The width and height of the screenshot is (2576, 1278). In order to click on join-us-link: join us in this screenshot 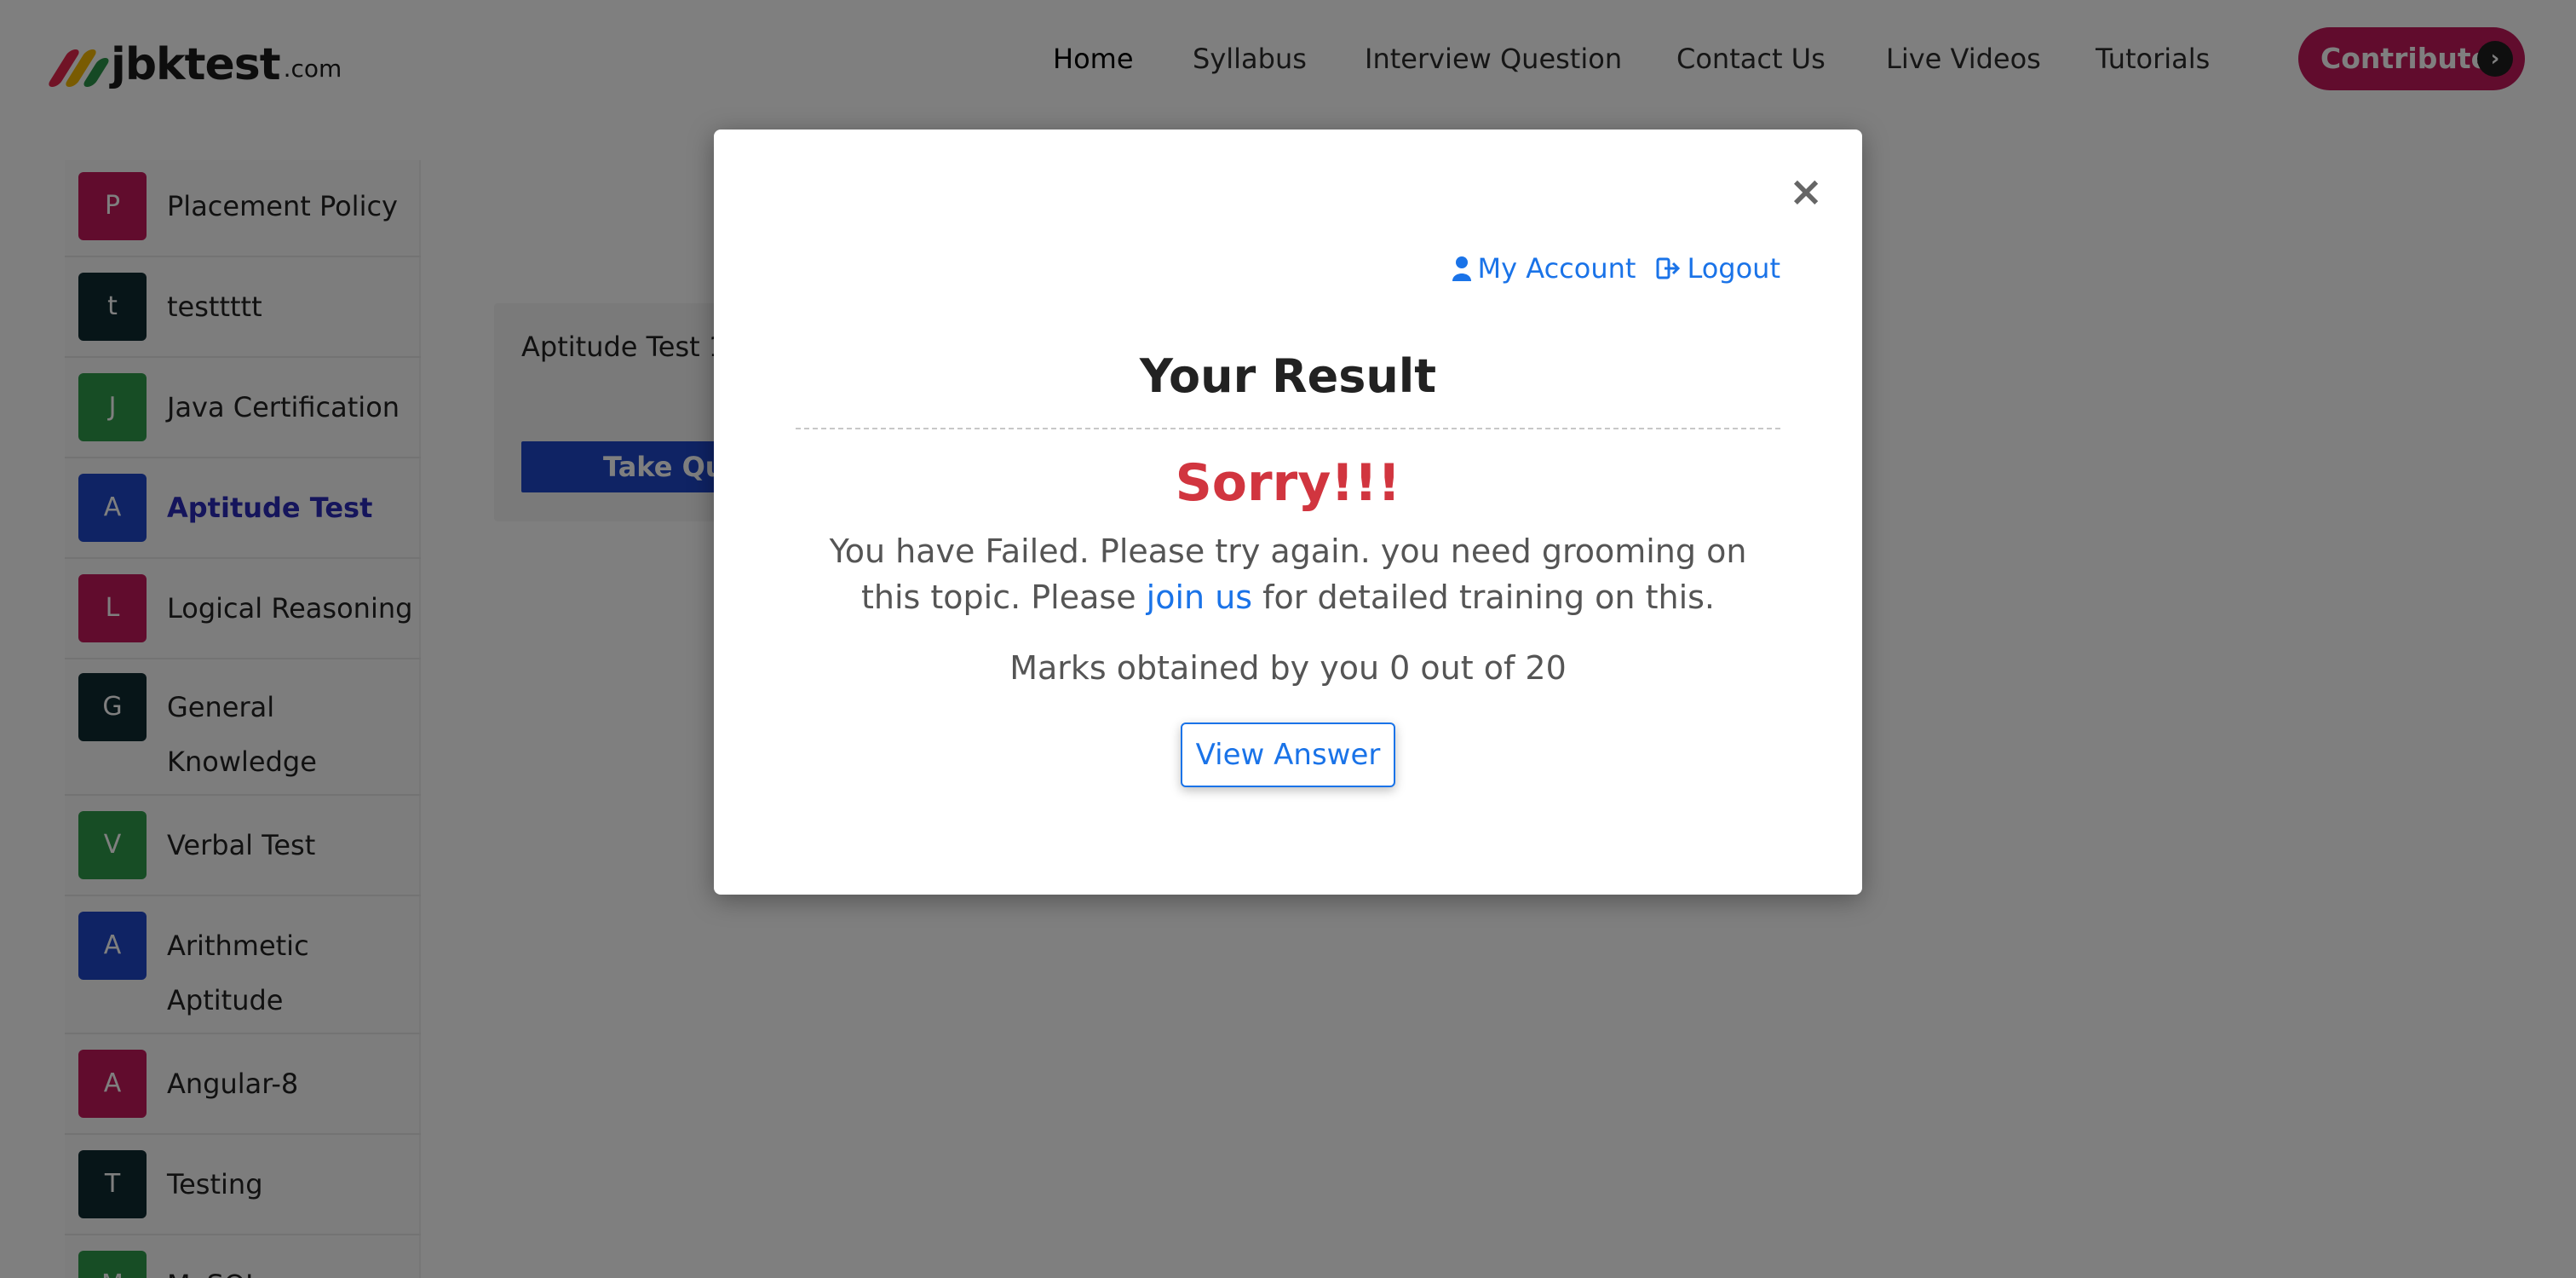, I will do `click(1199, 597)`.